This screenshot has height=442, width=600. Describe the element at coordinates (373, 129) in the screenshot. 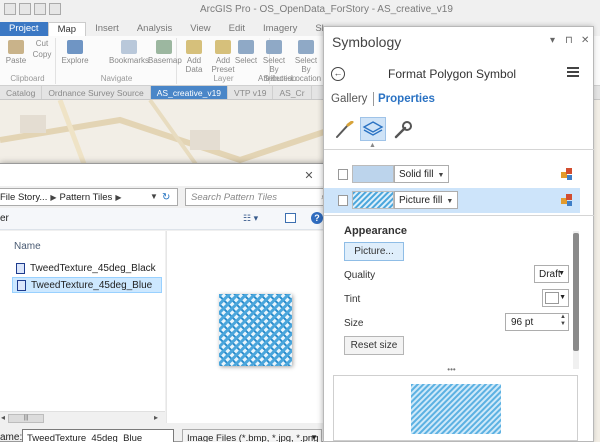

I see `layers-tab-button` at that location.